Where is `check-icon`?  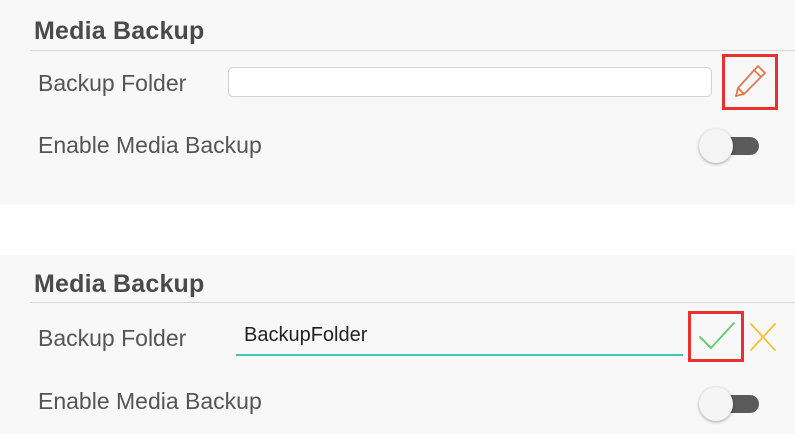
check-icon is located at coordinates (716, 336).